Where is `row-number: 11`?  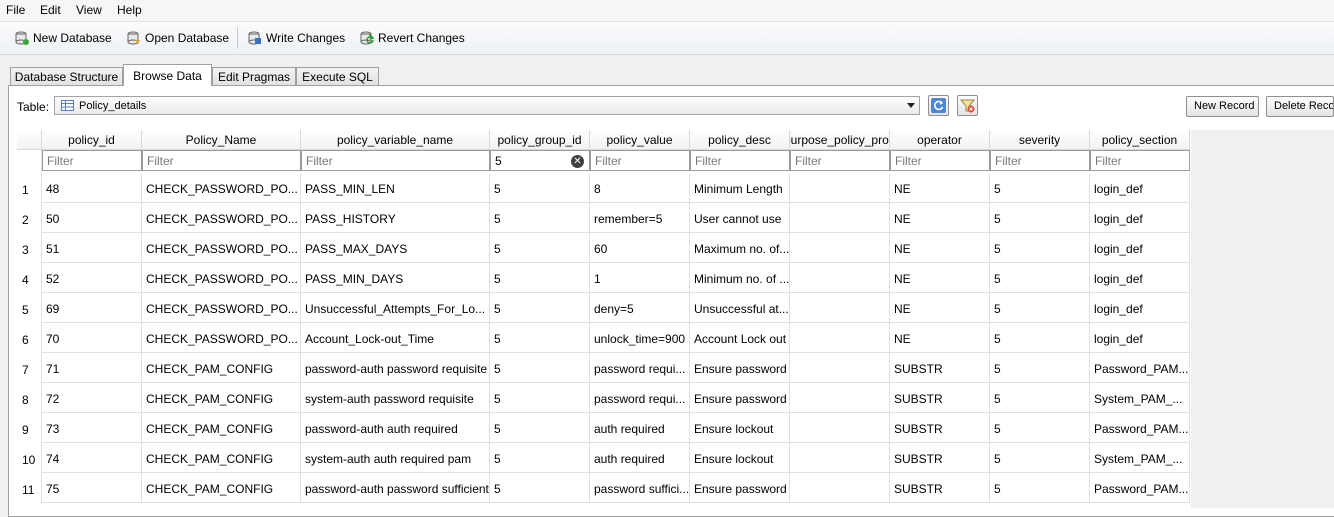 row-number: 11 is located at coordinates (29, 488).